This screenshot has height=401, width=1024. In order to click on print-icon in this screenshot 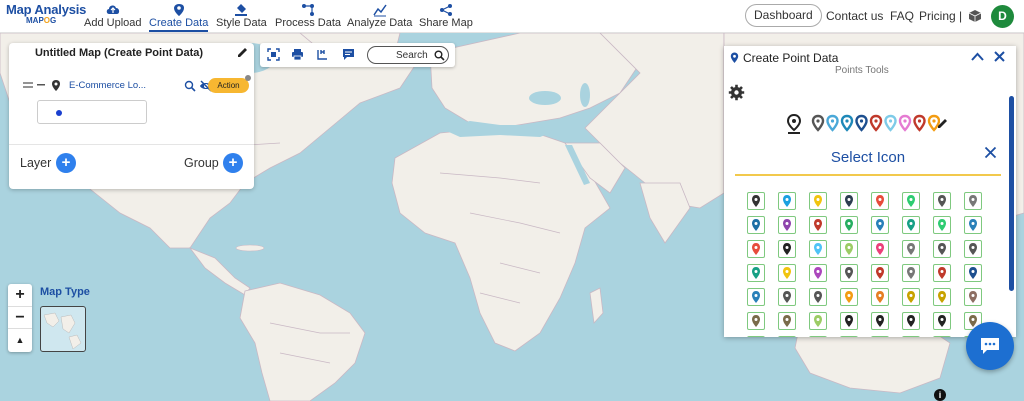, I will do `click(297, 54)`.